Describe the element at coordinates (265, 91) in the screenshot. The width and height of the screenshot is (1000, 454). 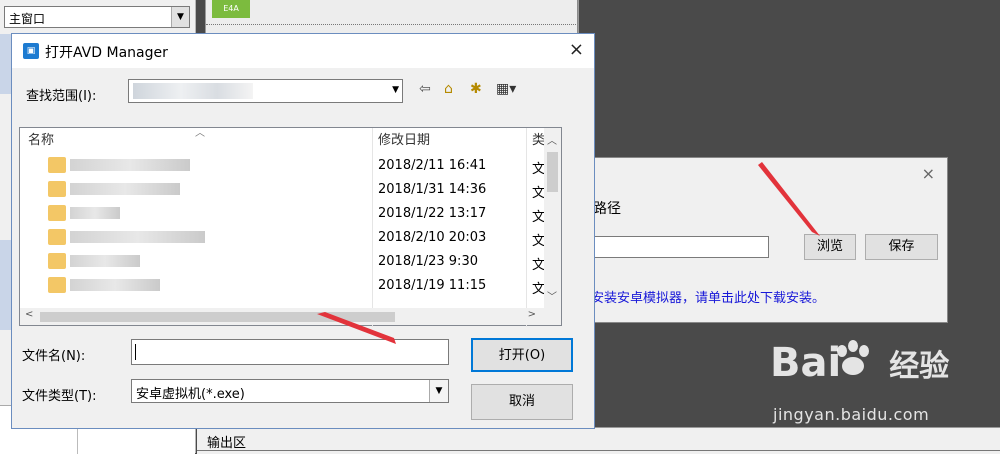
I see `look-in-select: ▼` at that location.